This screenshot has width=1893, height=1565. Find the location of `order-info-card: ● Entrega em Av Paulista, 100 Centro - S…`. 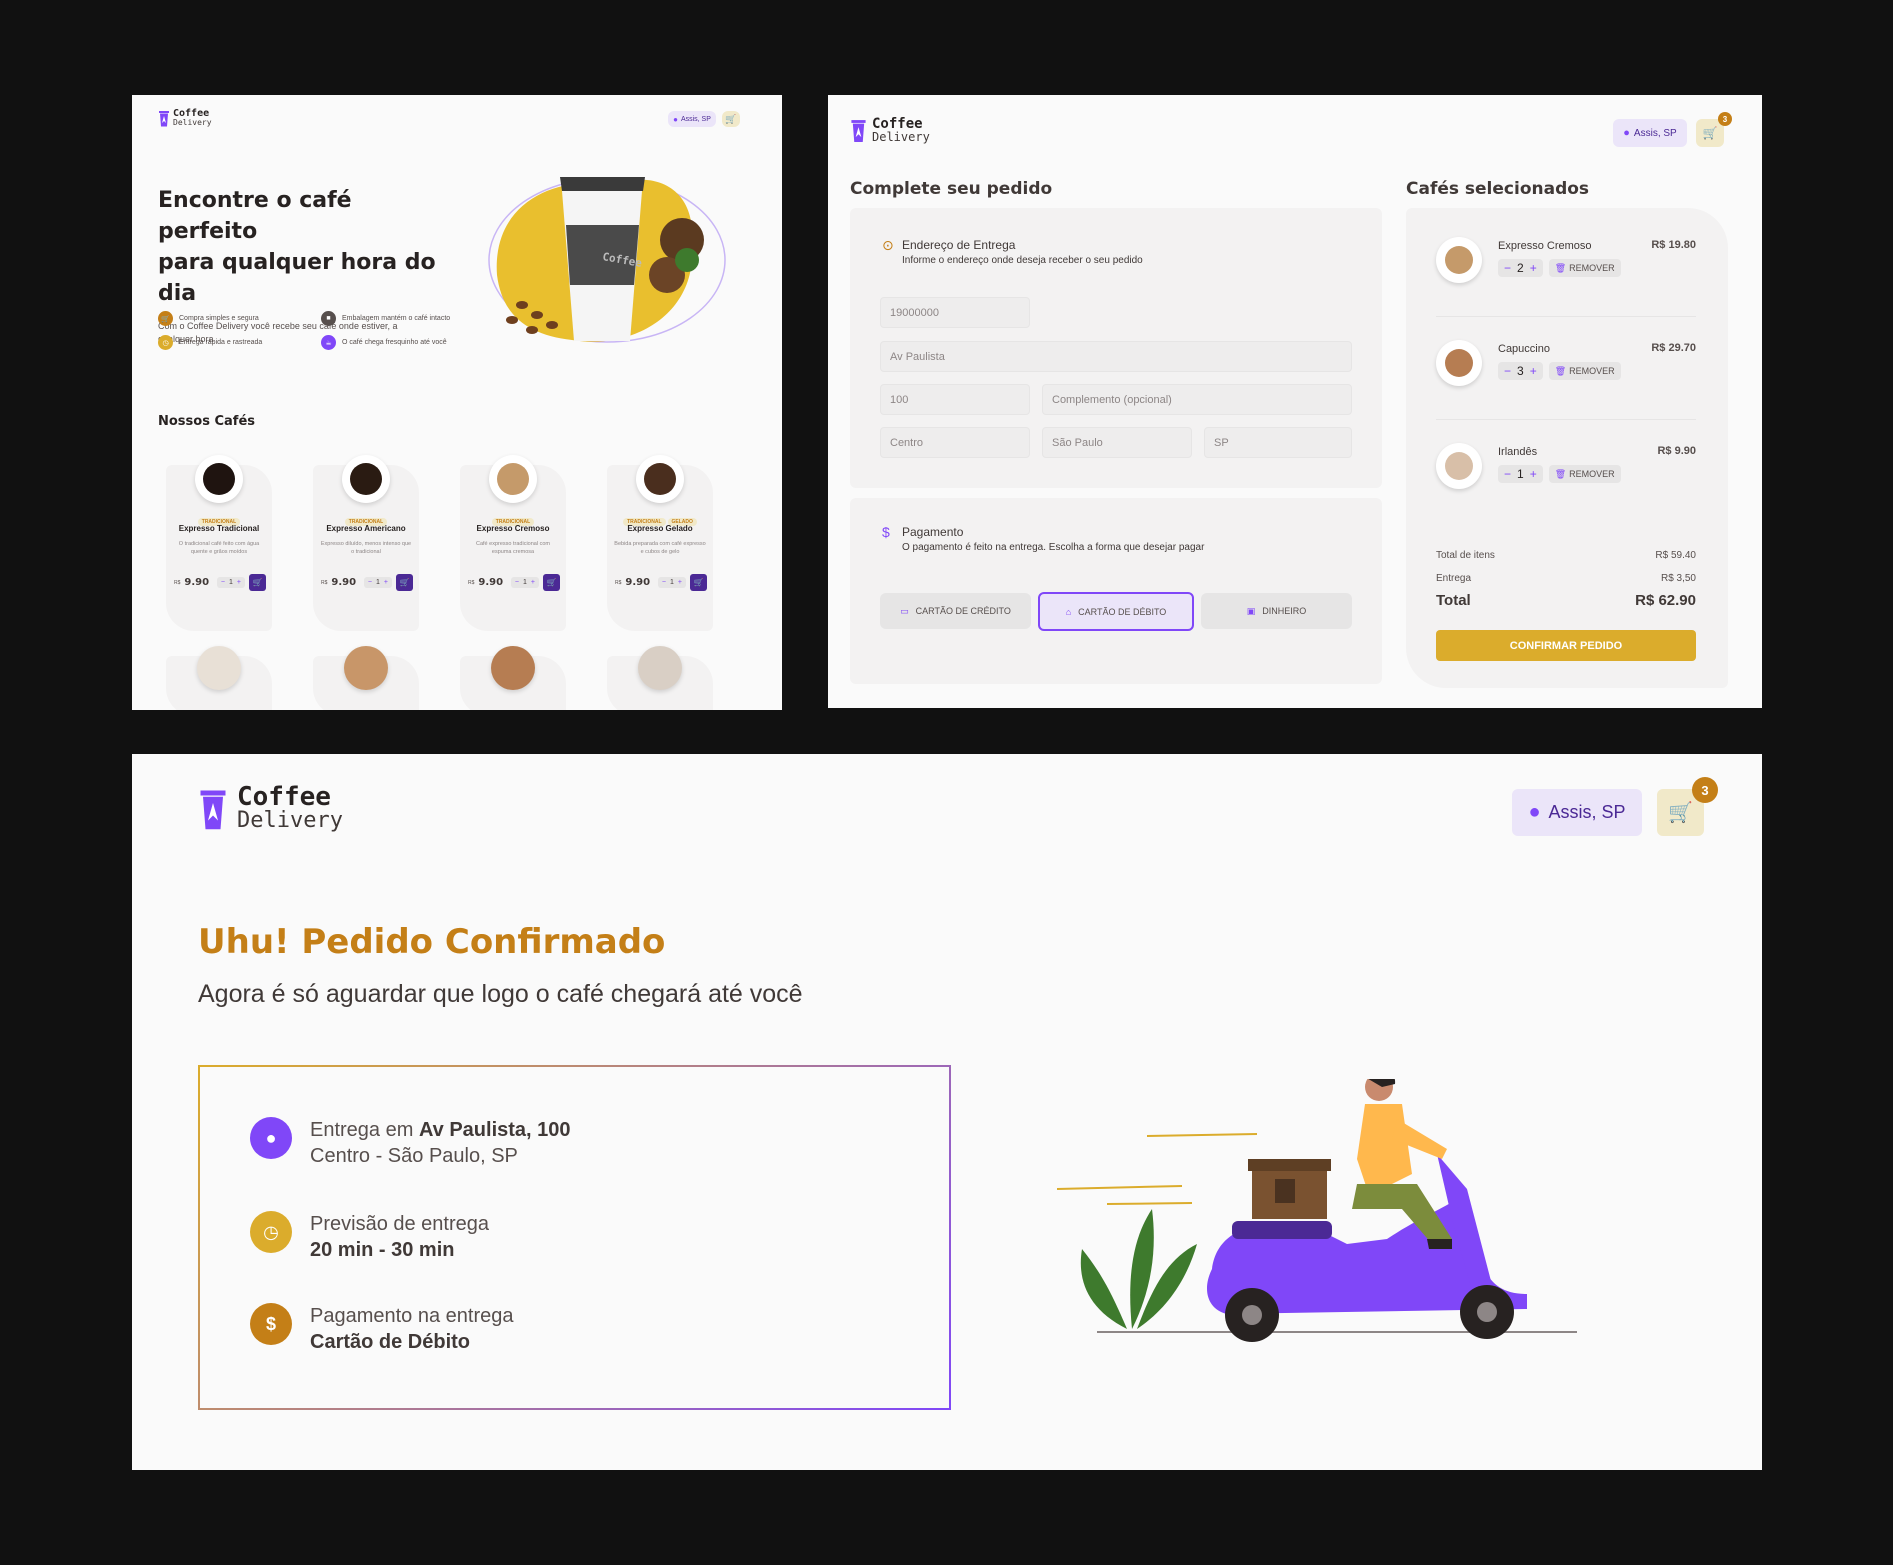

order-info-card: ● Entrega em Av Paulista, 100 Centro - S… is located at coordinates (574, 1237).